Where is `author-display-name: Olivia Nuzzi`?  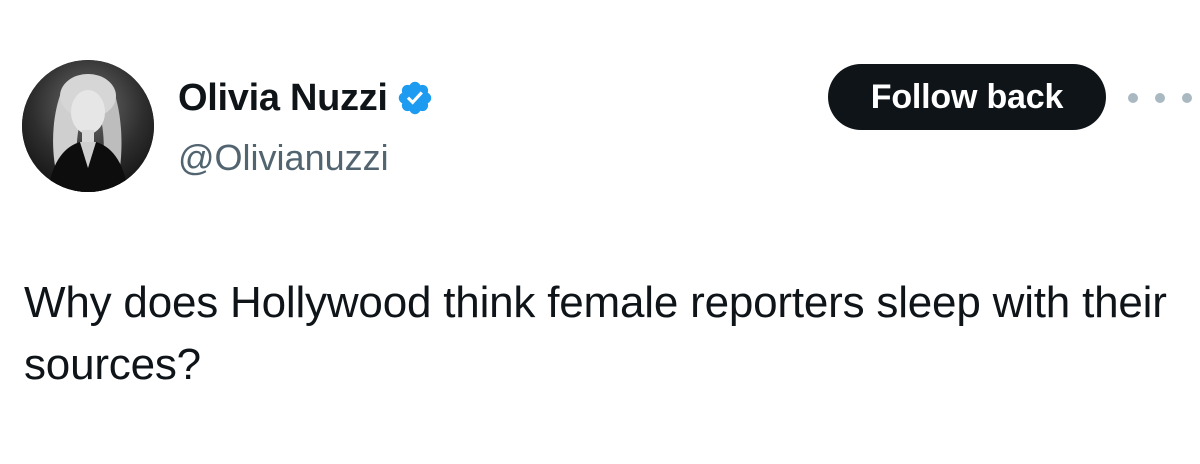 author-display-name: Olivia Nuzzi is located at coordinates (283, 98).